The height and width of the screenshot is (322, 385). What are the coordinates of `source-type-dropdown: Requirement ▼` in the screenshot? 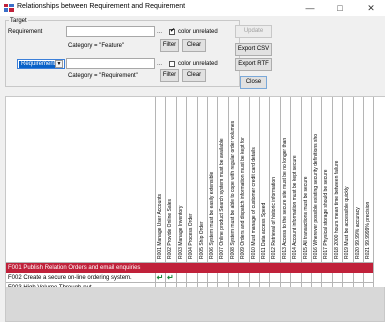 It's located at (41, 64).